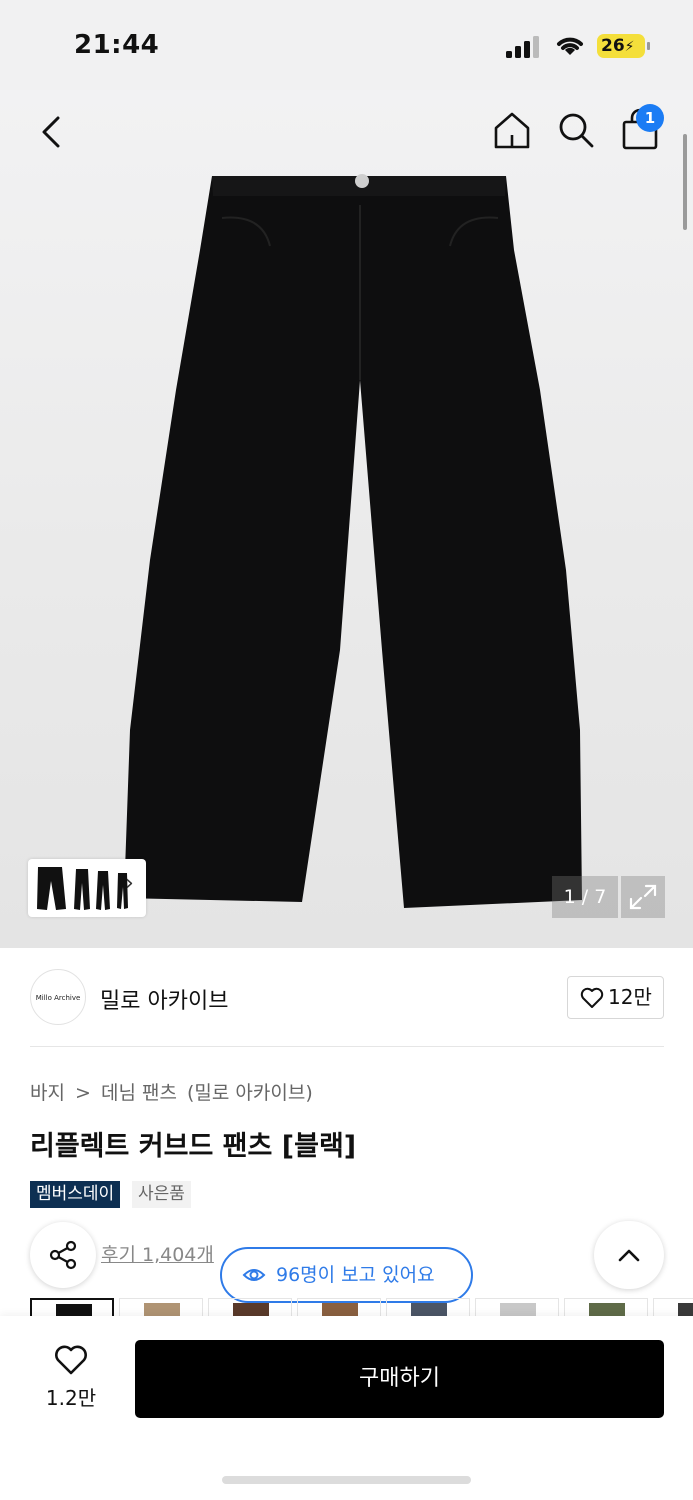 The width and height of the screenshot is (693, 1500). I want to click on expand-icon, so click(643, 897).